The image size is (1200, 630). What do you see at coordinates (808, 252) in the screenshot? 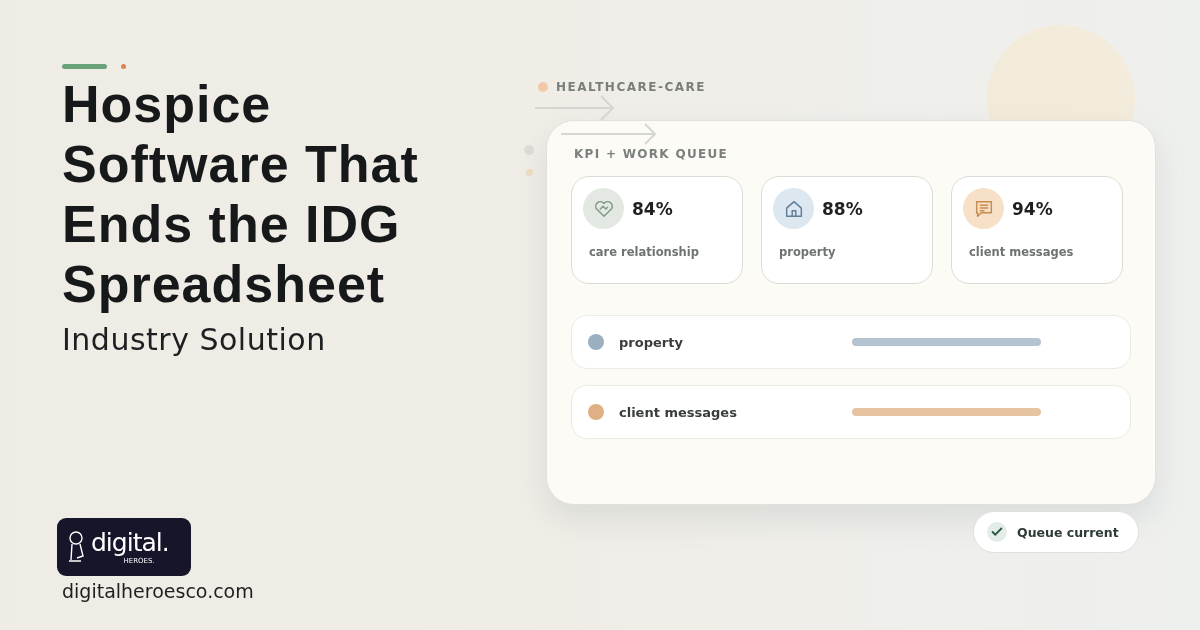
I see `kpi-label: property` at bounding box center [808, 252].